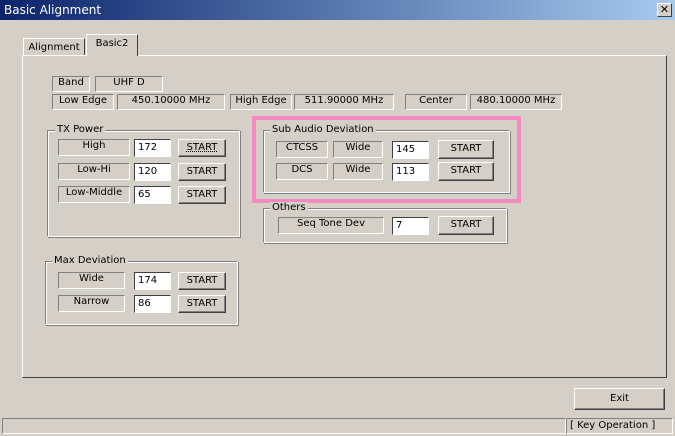 The image size is (675, 436). I want to click on high-edge-value: 511.90000 MHz, so click(344, 102).